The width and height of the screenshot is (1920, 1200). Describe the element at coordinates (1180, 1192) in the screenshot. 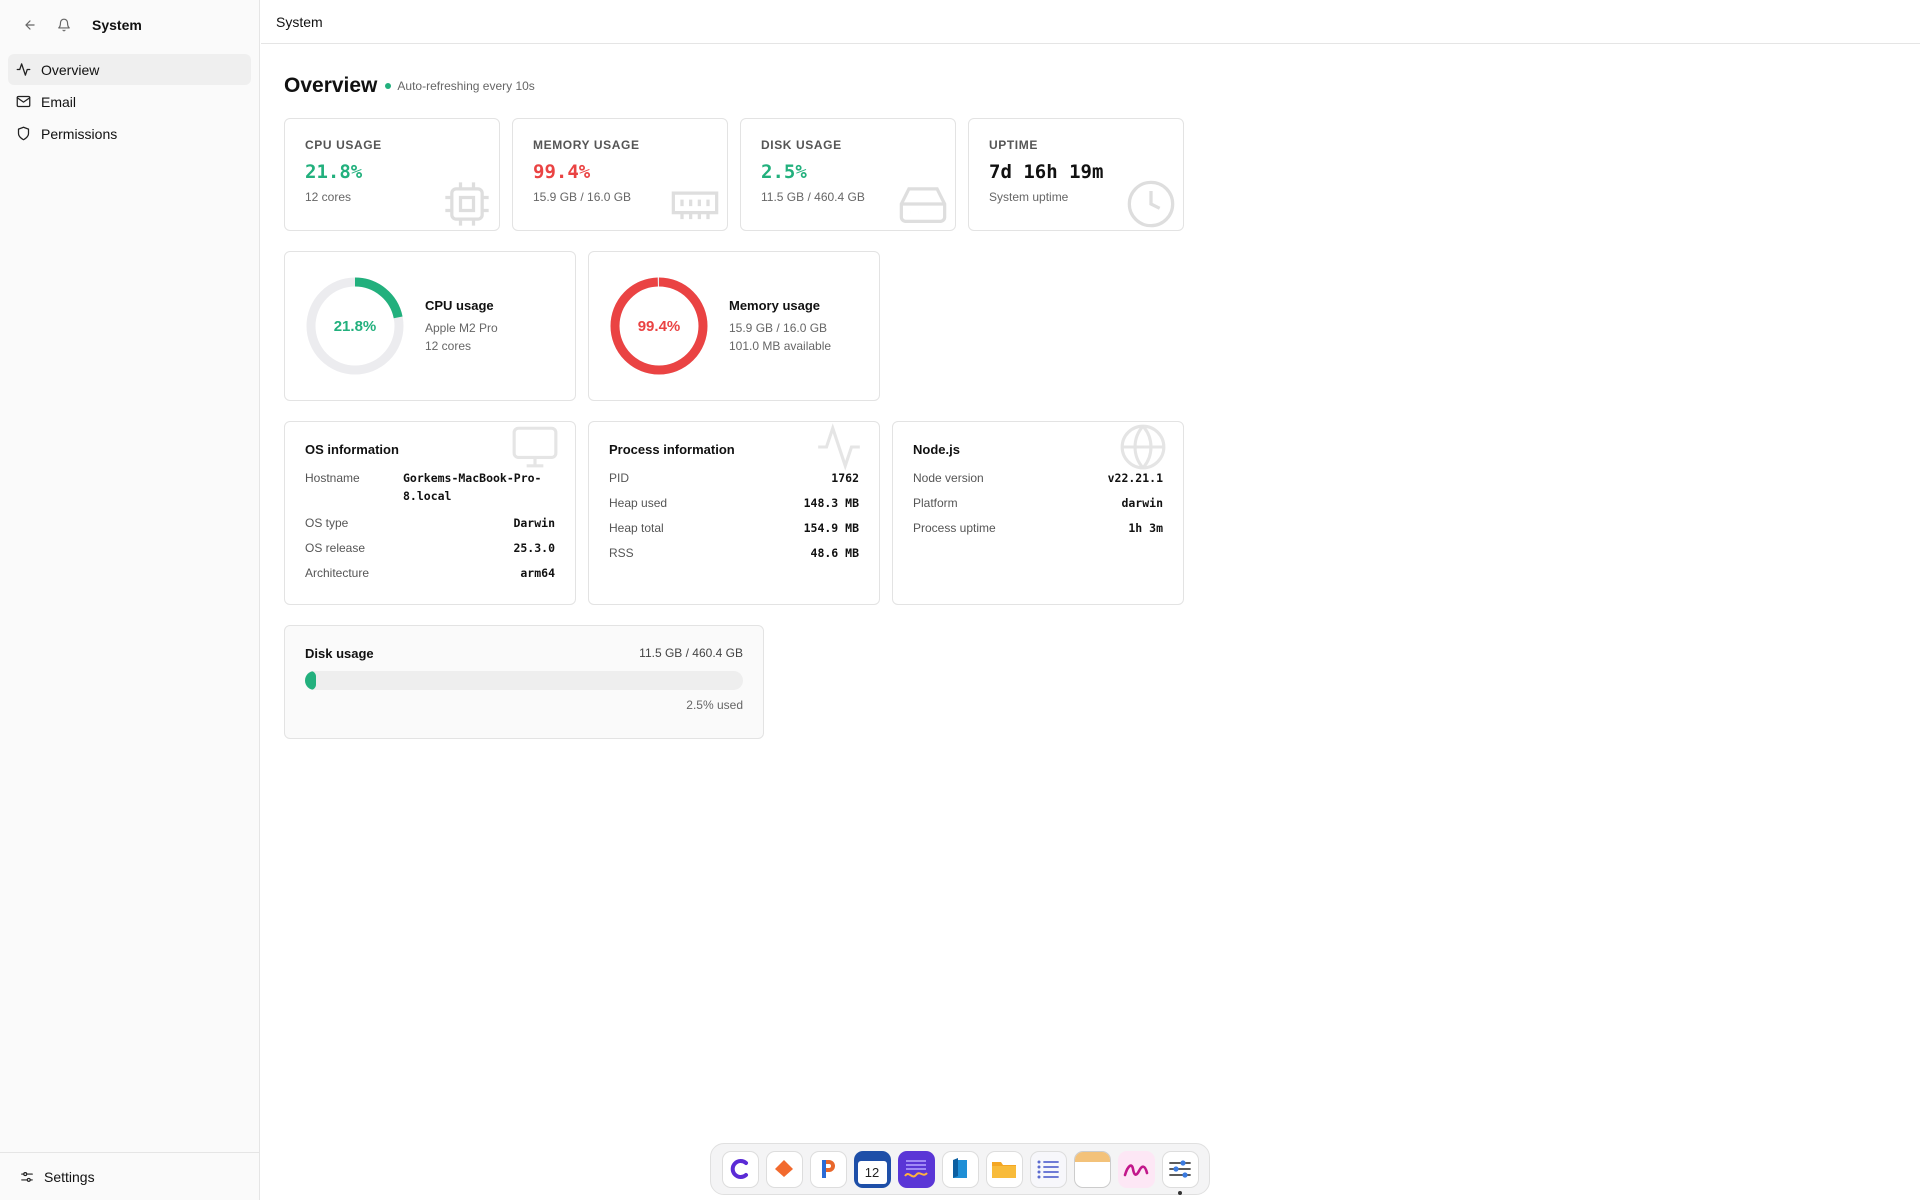

I see `running-indicator` at that location.